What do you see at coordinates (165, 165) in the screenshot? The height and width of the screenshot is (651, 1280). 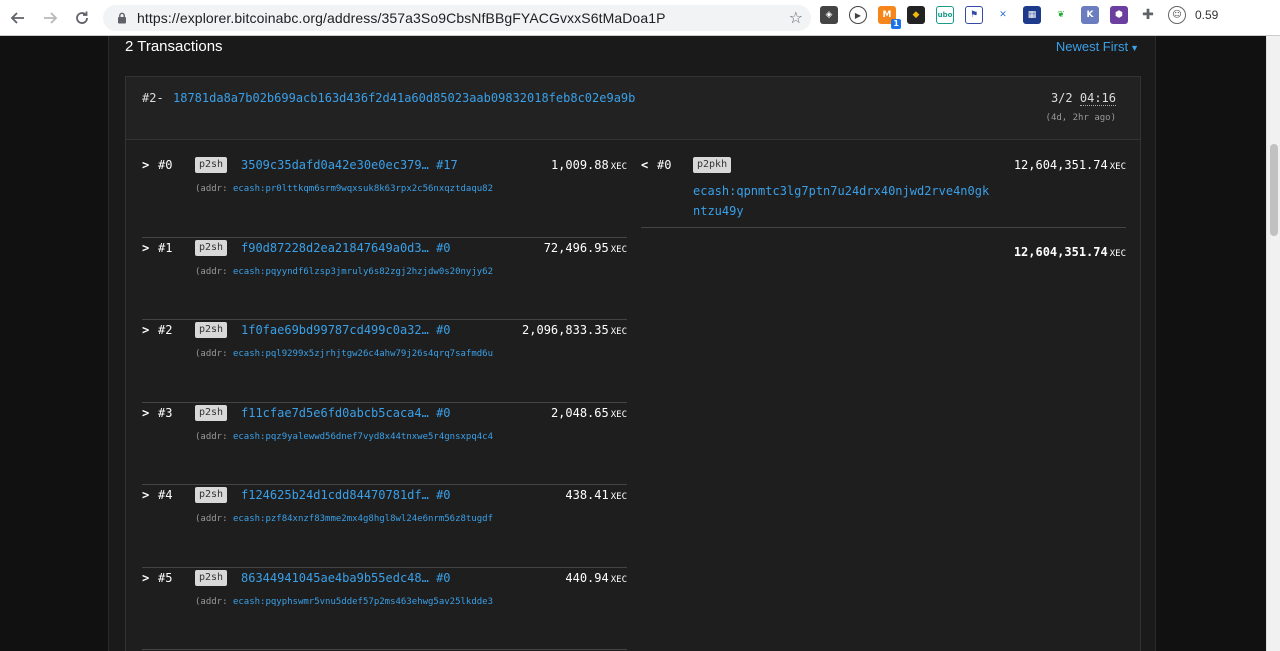 I see `input-index: #0` at bounding box center [165, 165].